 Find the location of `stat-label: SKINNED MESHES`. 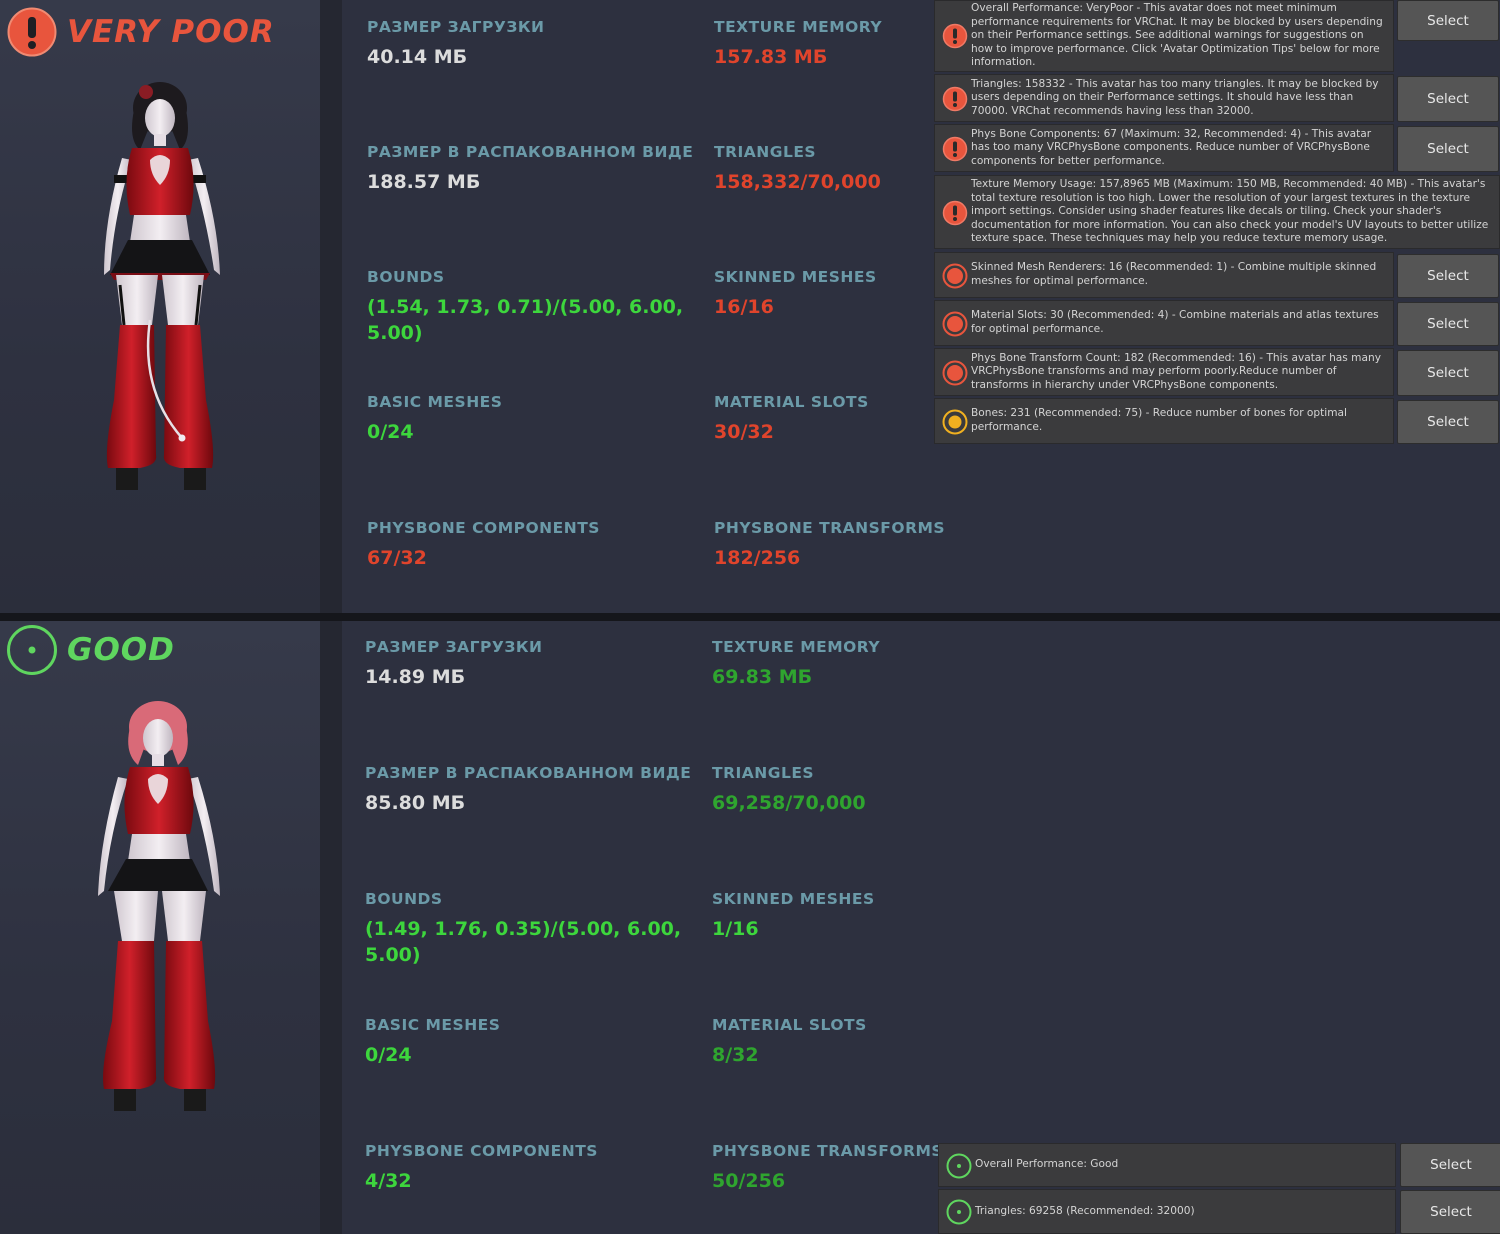

stat-label: SKINNED MESHES is located at coordinates (793, 899).